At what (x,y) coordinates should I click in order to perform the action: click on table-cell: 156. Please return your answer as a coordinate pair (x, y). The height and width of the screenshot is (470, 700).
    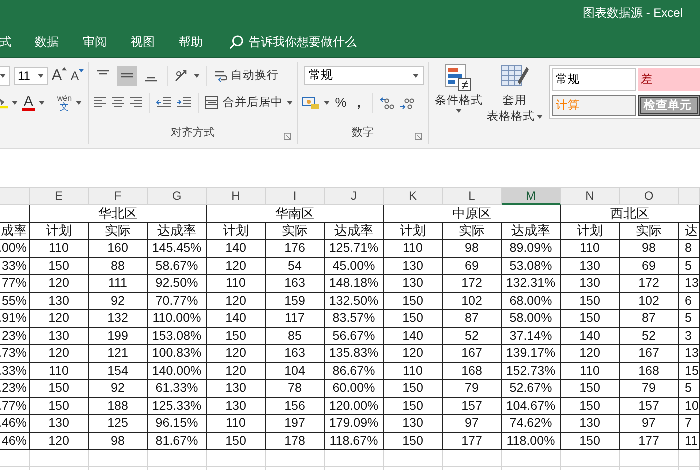
    Looking at the image, I should click on (295, 406).